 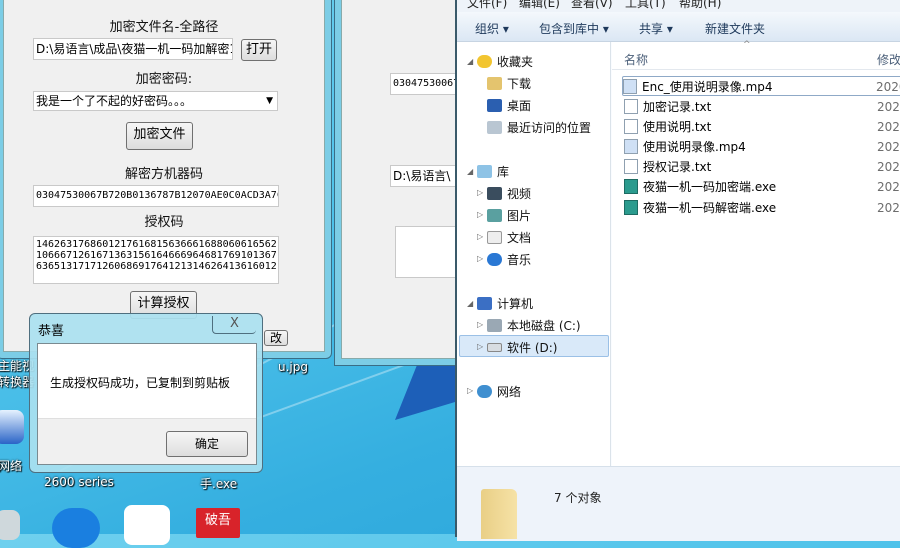 What do you see at coordinates (494, 347) in the screenshot?
I see `drive-icon` at bounding box center [494, 347].